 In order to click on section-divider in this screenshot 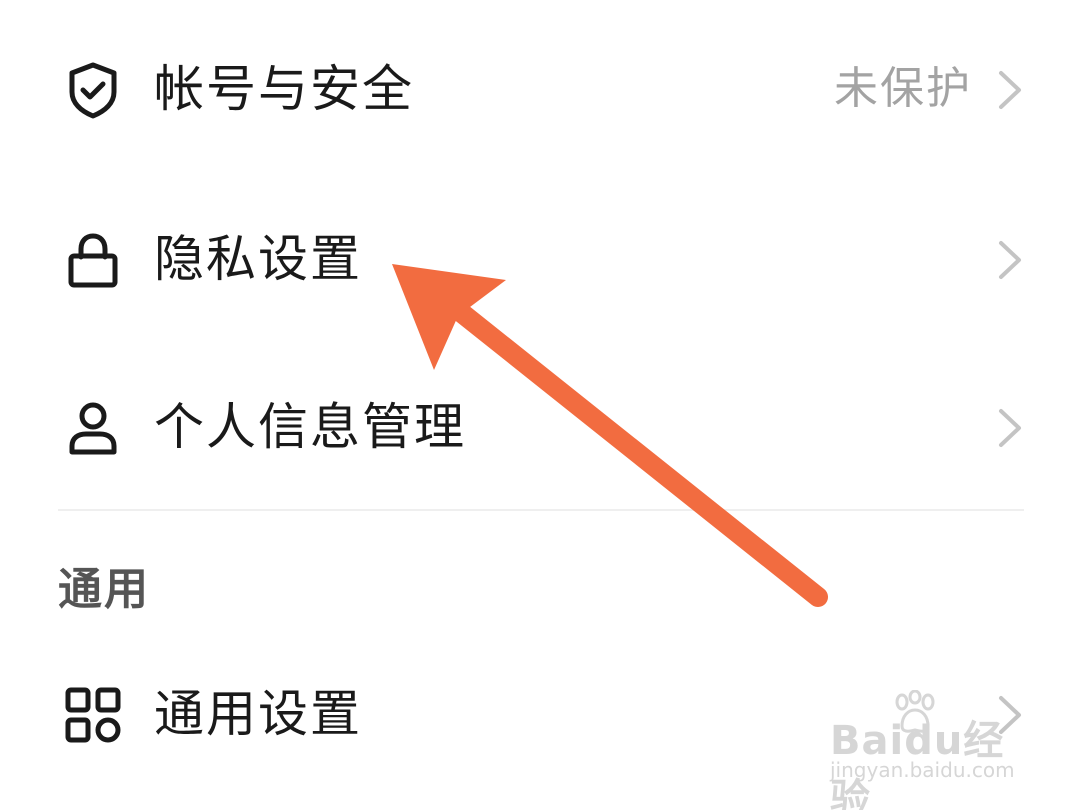, I will do `click(541, 510)`.